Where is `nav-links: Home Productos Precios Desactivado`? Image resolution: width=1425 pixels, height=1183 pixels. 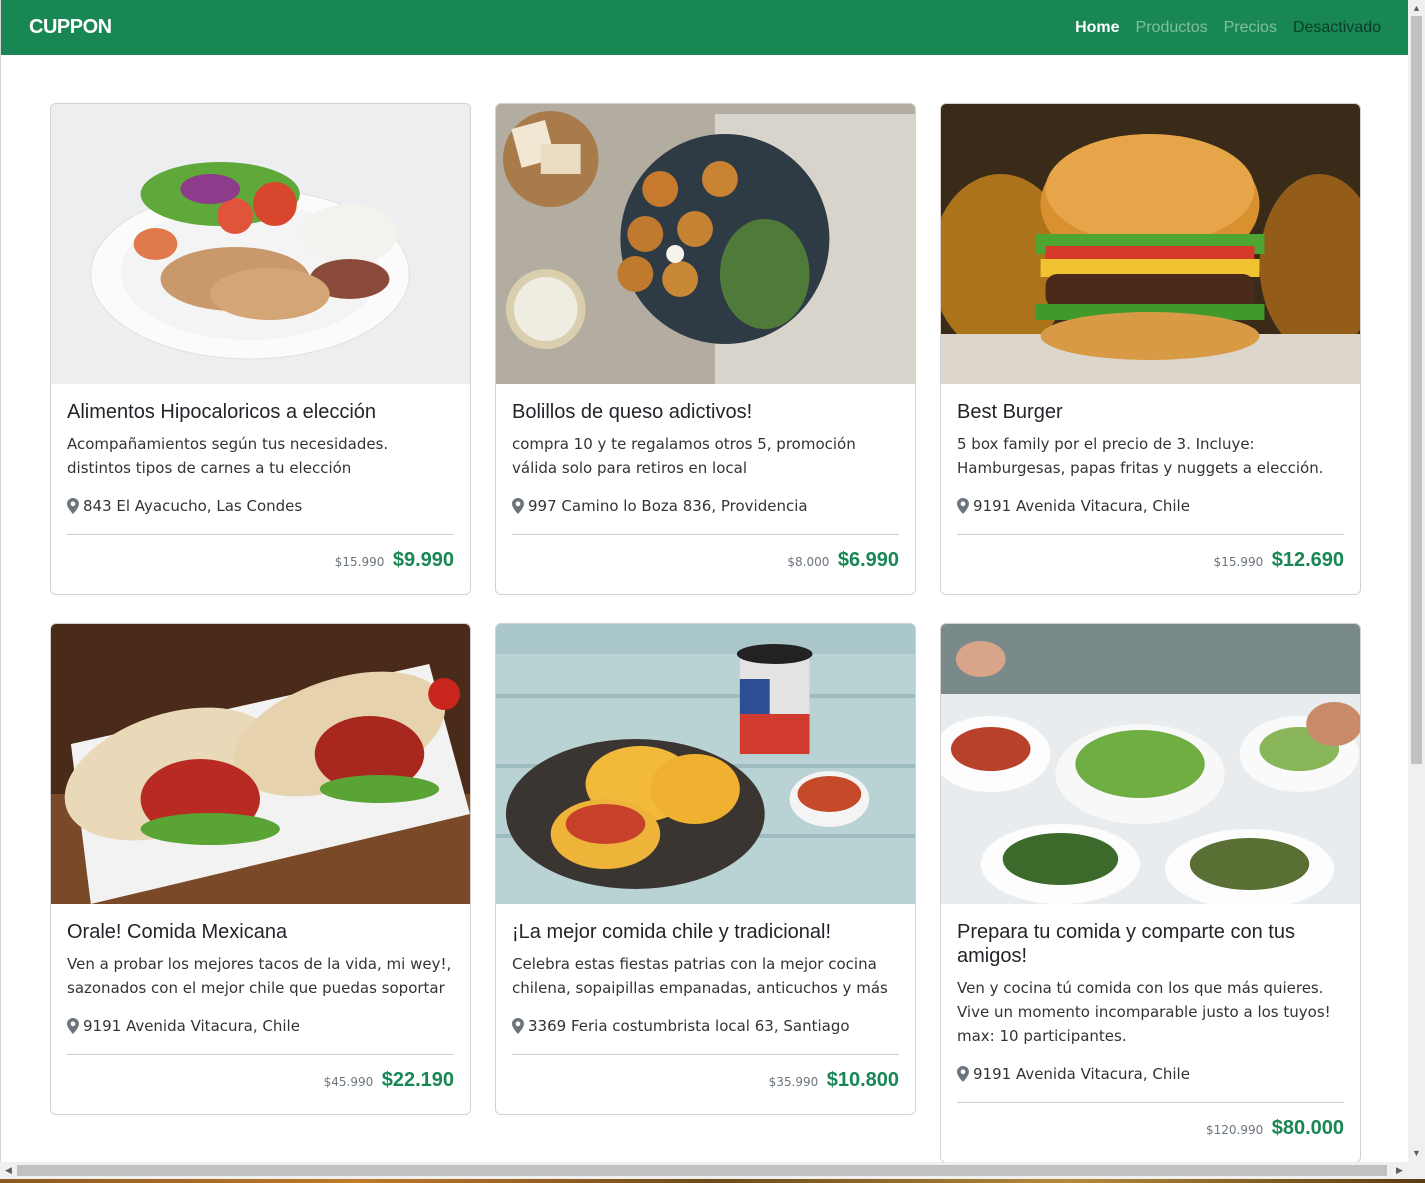 nav-links: Home Productos Precios Desactivado is located at coordinates (1228, 28).